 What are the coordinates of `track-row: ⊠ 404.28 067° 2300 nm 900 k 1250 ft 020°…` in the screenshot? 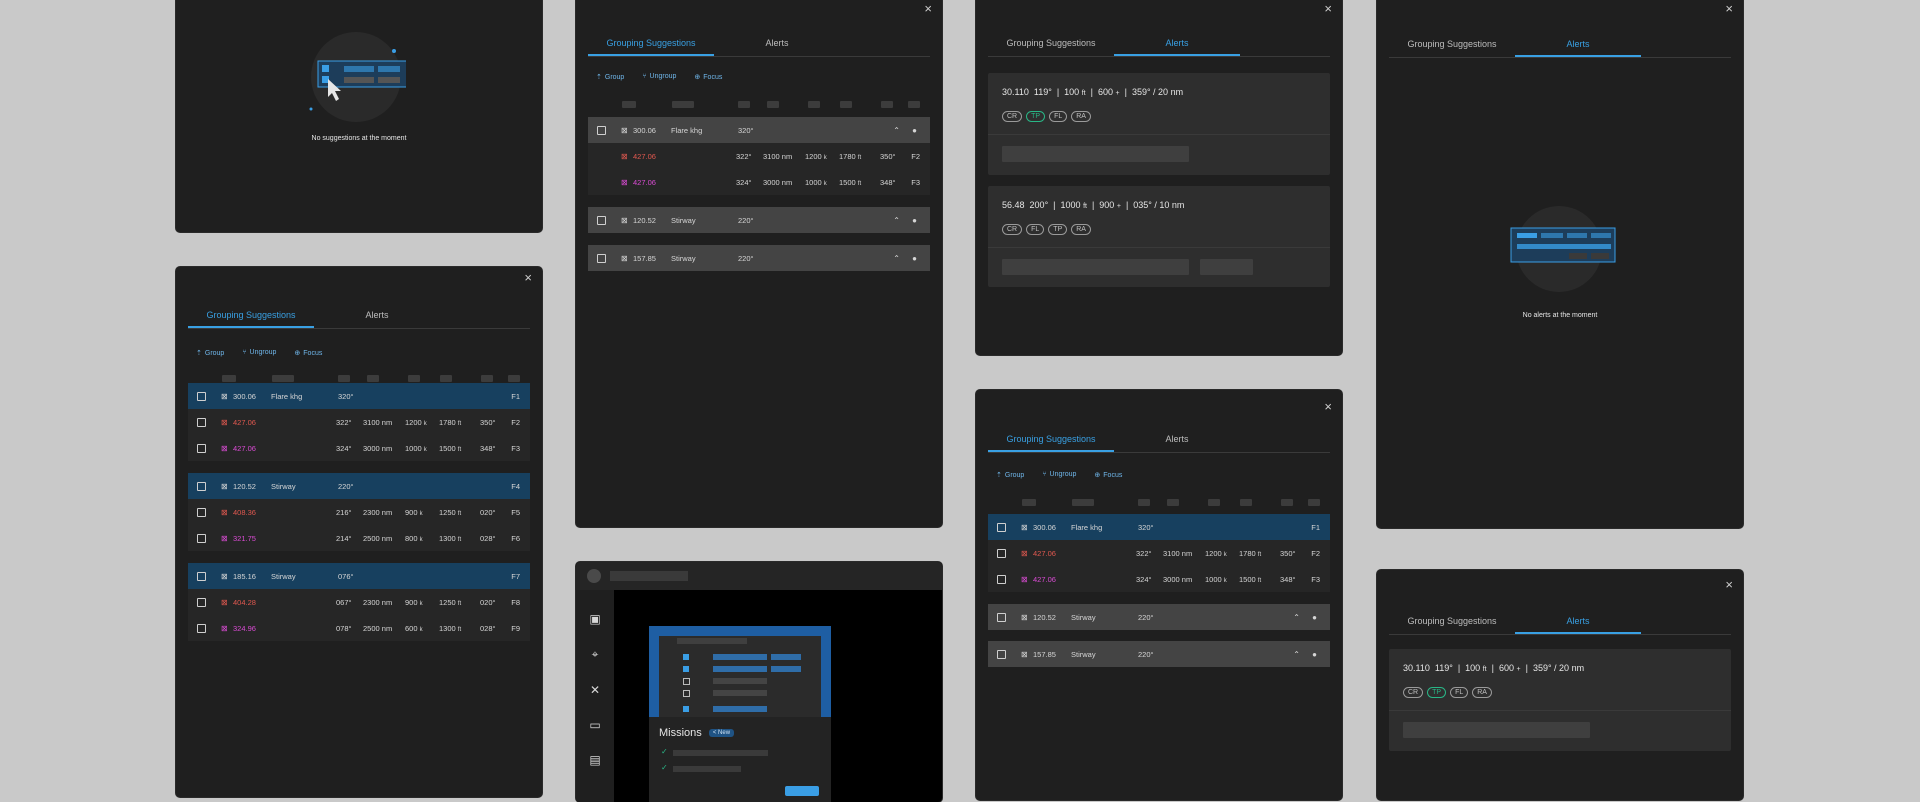 It's located at (359, 602).